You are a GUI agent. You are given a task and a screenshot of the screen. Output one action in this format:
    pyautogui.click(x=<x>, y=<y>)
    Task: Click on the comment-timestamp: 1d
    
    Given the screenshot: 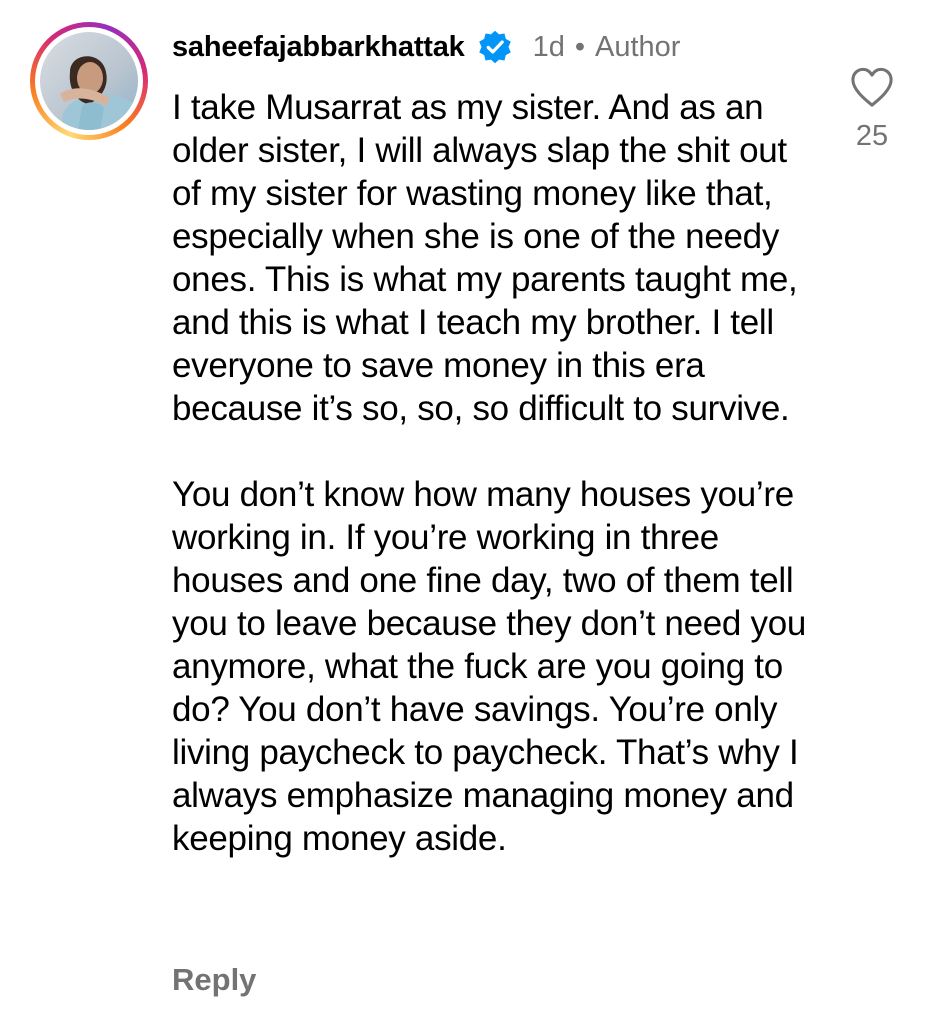 What is the action you would take?
    pyautogui.click(x=548, y=46)
    